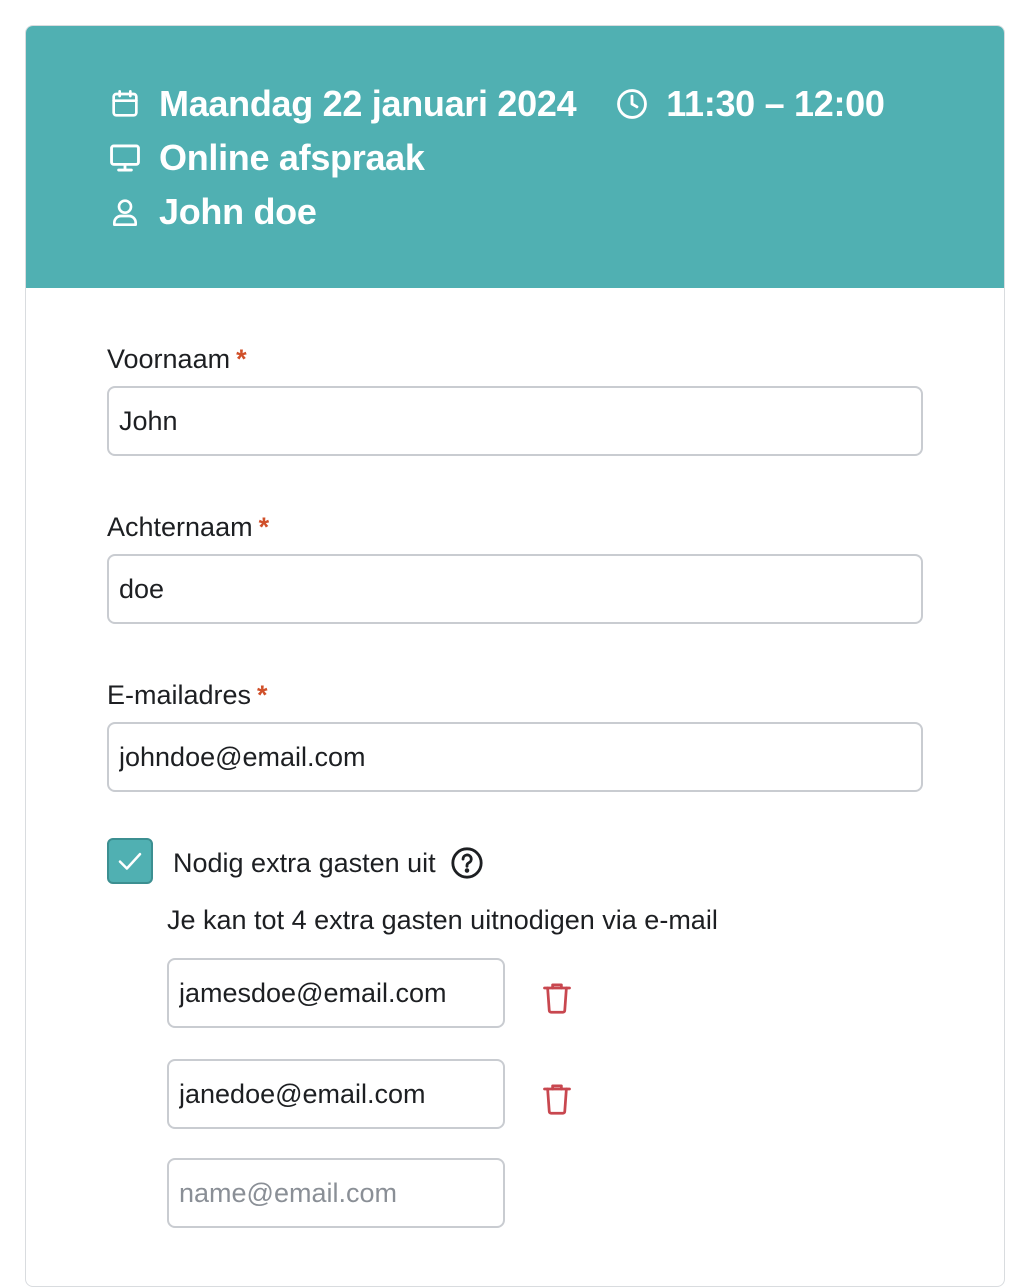  I want to click on first-name-input, so click(515, 421).